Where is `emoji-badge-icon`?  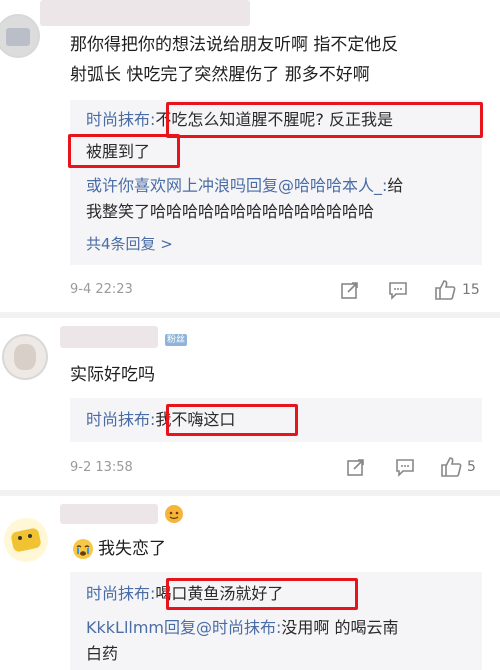
emoji-badge-icon is located at coordinates (174, 514).